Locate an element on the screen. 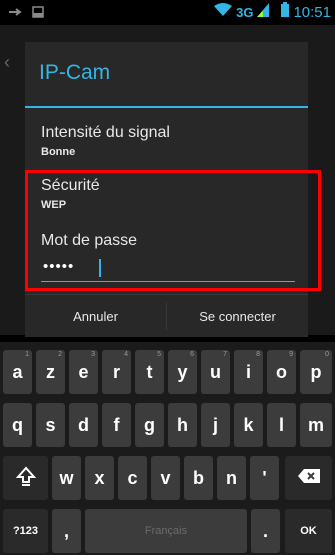 The image size is (335, 555). shift-key is located at coordinates (25, 478).